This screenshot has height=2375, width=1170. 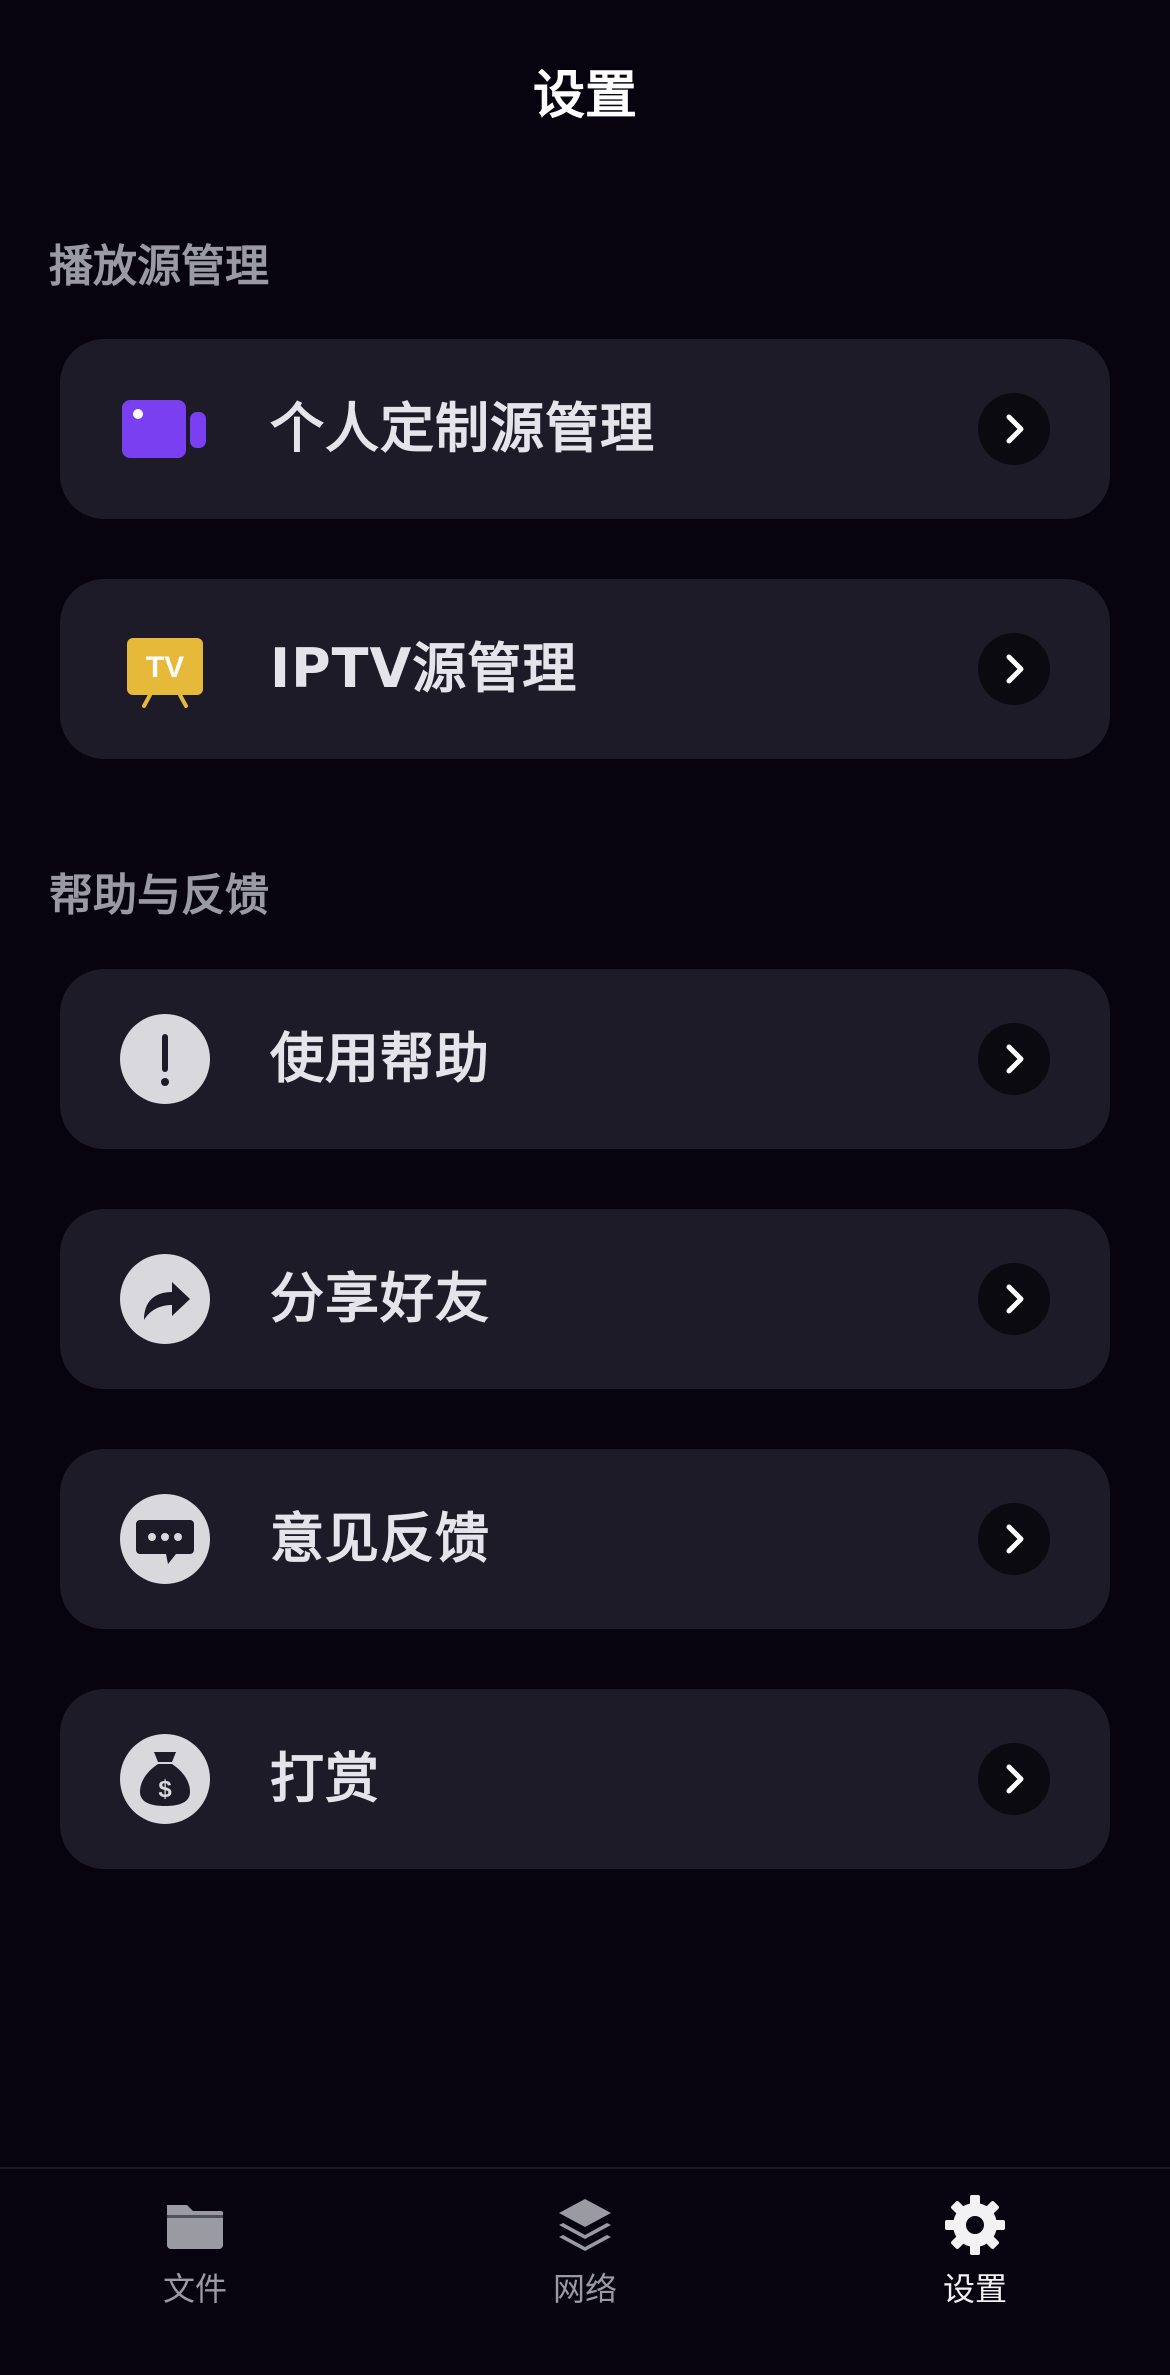 What do you see at coordinates (585, 2225) in the screenshot?
I see `layers-icon` at bounding box center [585, 2225].